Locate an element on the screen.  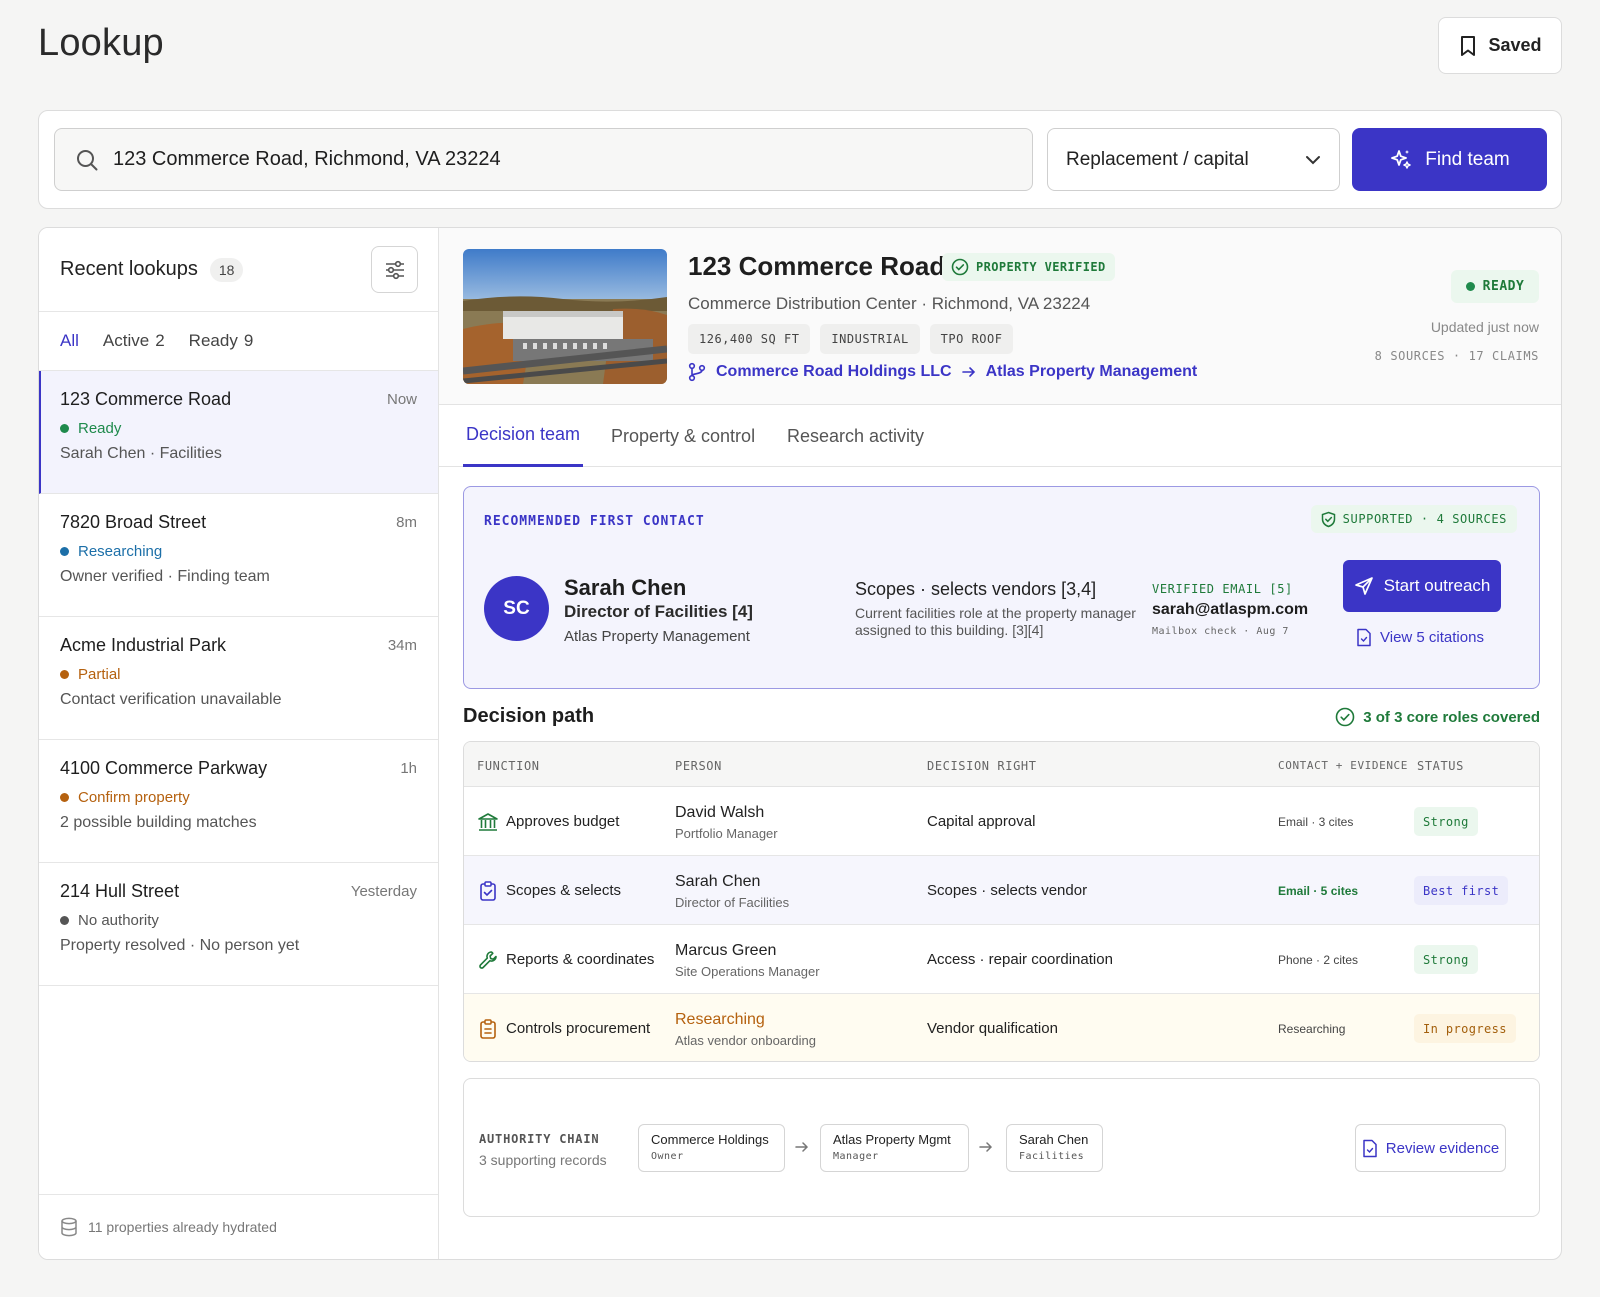
lookup-status: Partial is located at coordinates (238, 674).